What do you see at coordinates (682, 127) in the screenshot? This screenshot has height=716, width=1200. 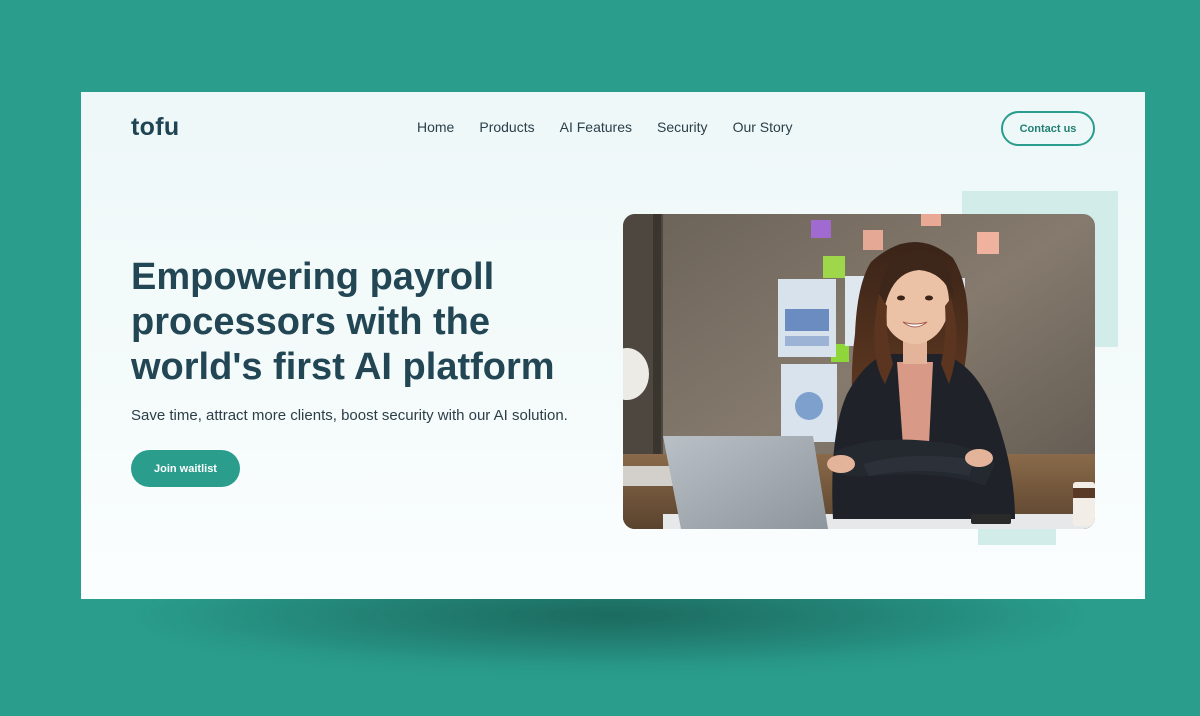 I see `nav-item-security: Security` at bounding box center [682, 127].